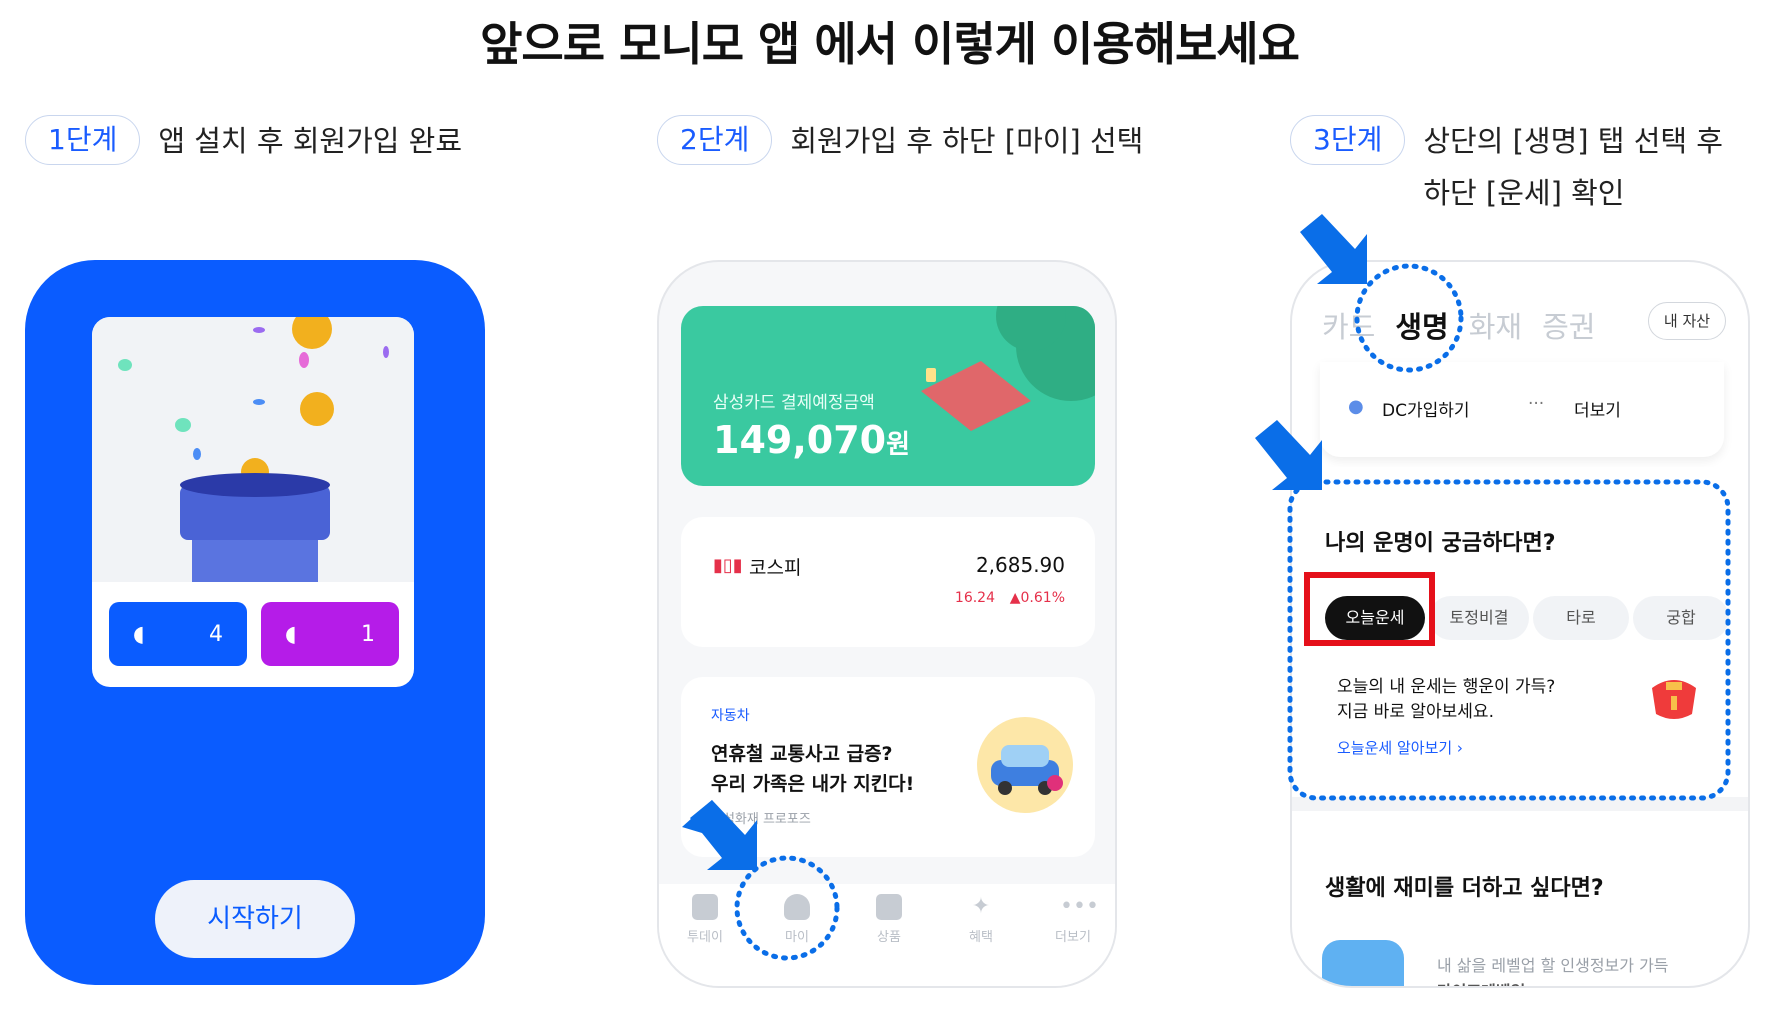  What do you see at coordinates (1446, 687) in the screenshot?
I see `fortune-line1: 오늘의 내 운세는 행운이 가득?` at bounding box center [1446, 687].